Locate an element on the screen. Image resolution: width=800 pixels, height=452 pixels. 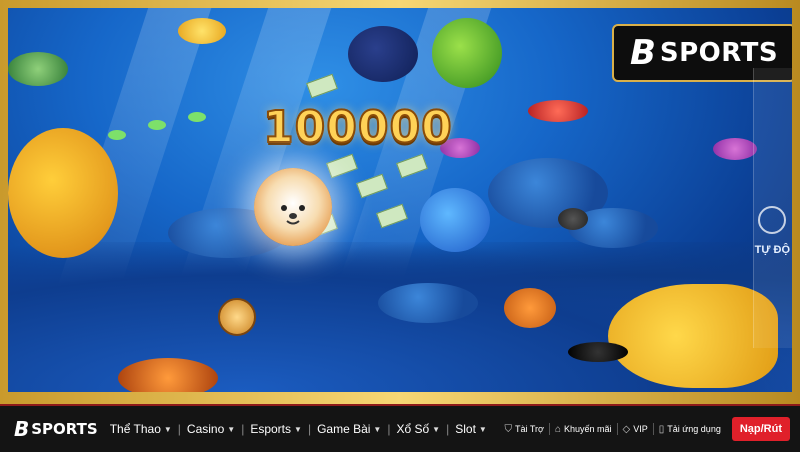
menu-item-xo-so: Xổ Số ▼ is located at coordinates (418, 429).